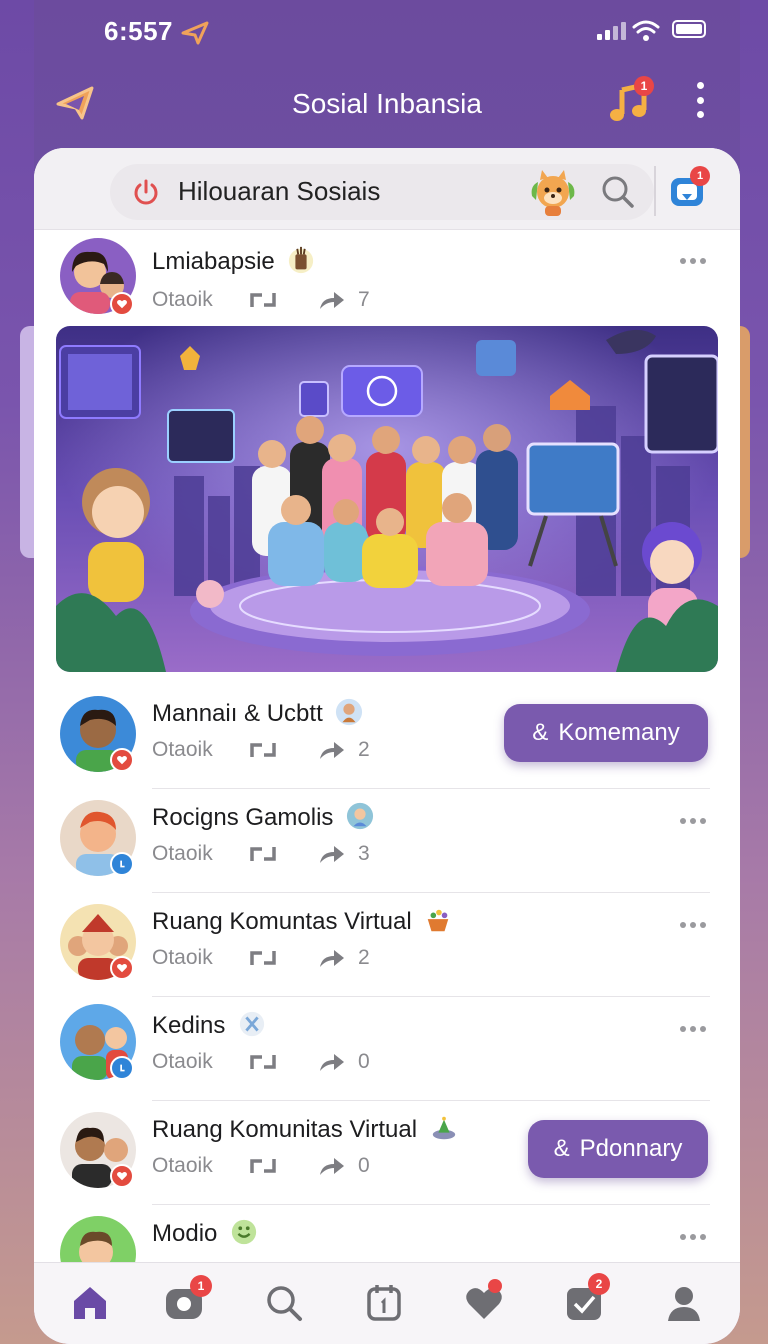  Describe the element at coordinates (201, 1286) in the screenshot. I see `chat-tab-badge: 1` at that location.